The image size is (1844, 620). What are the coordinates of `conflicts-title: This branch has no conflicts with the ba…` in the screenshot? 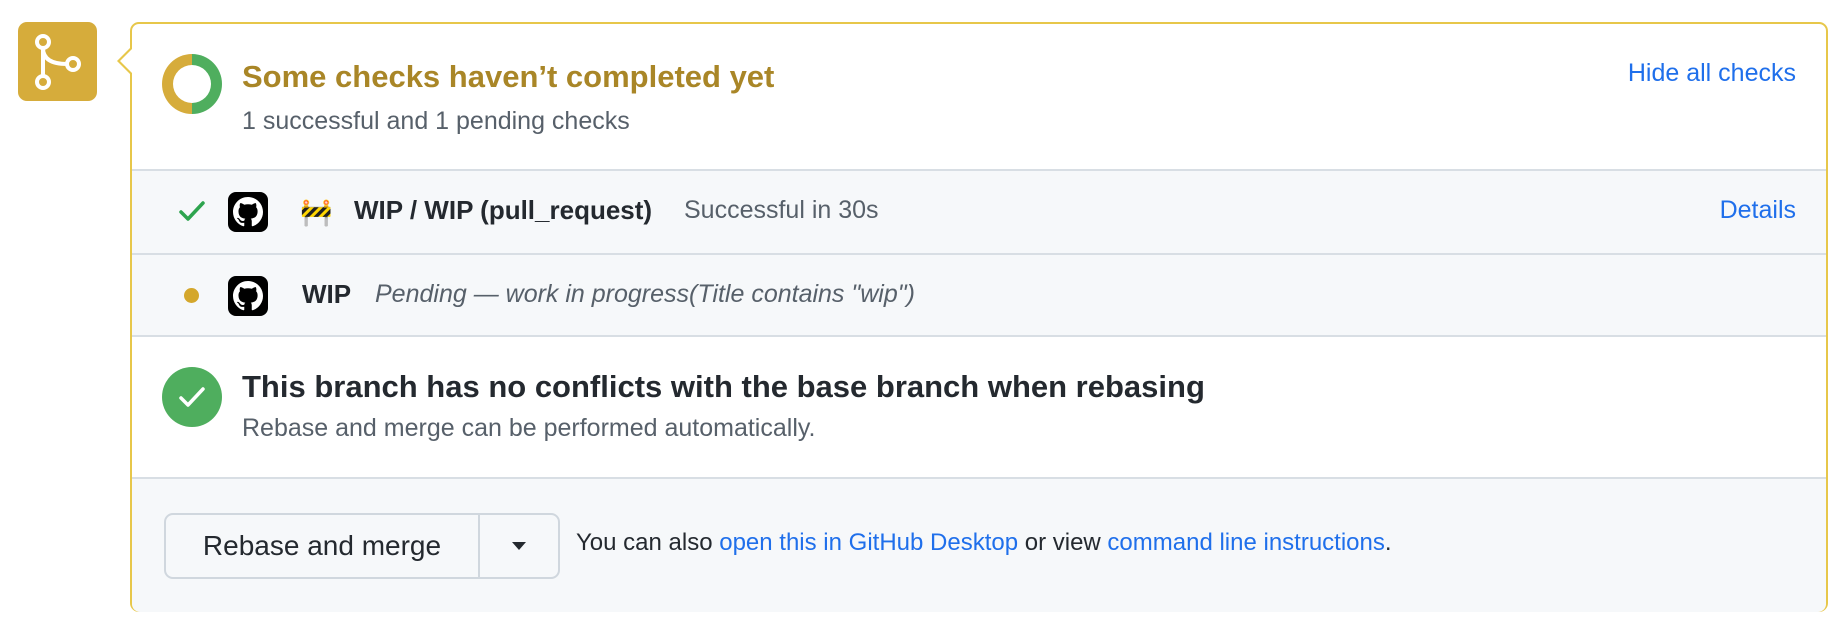 It's located at (723, 386).